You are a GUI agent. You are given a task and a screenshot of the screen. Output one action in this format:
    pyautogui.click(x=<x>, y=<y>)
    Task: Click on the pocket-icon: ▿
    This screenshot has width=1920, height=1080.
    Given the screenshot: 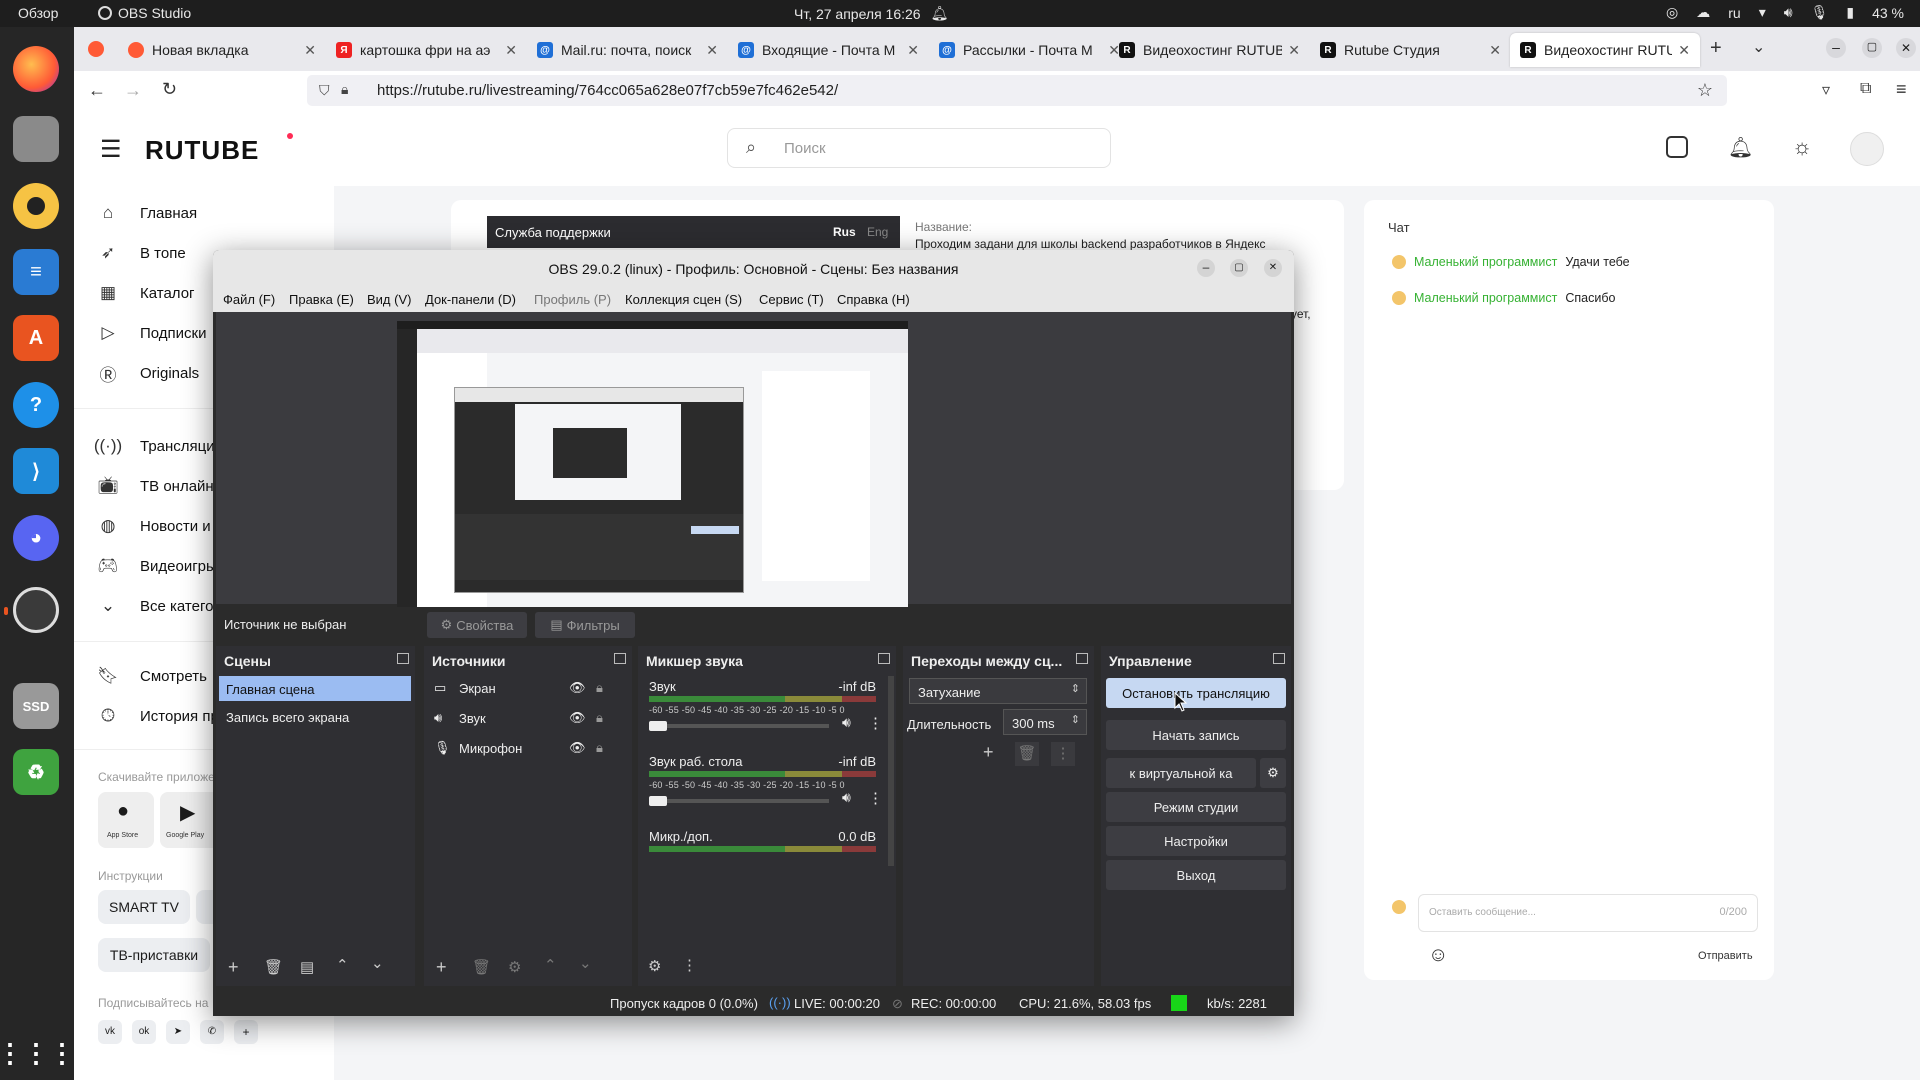 What is the action you would take?
    pyautogui.click(x=1826, y=90)
    